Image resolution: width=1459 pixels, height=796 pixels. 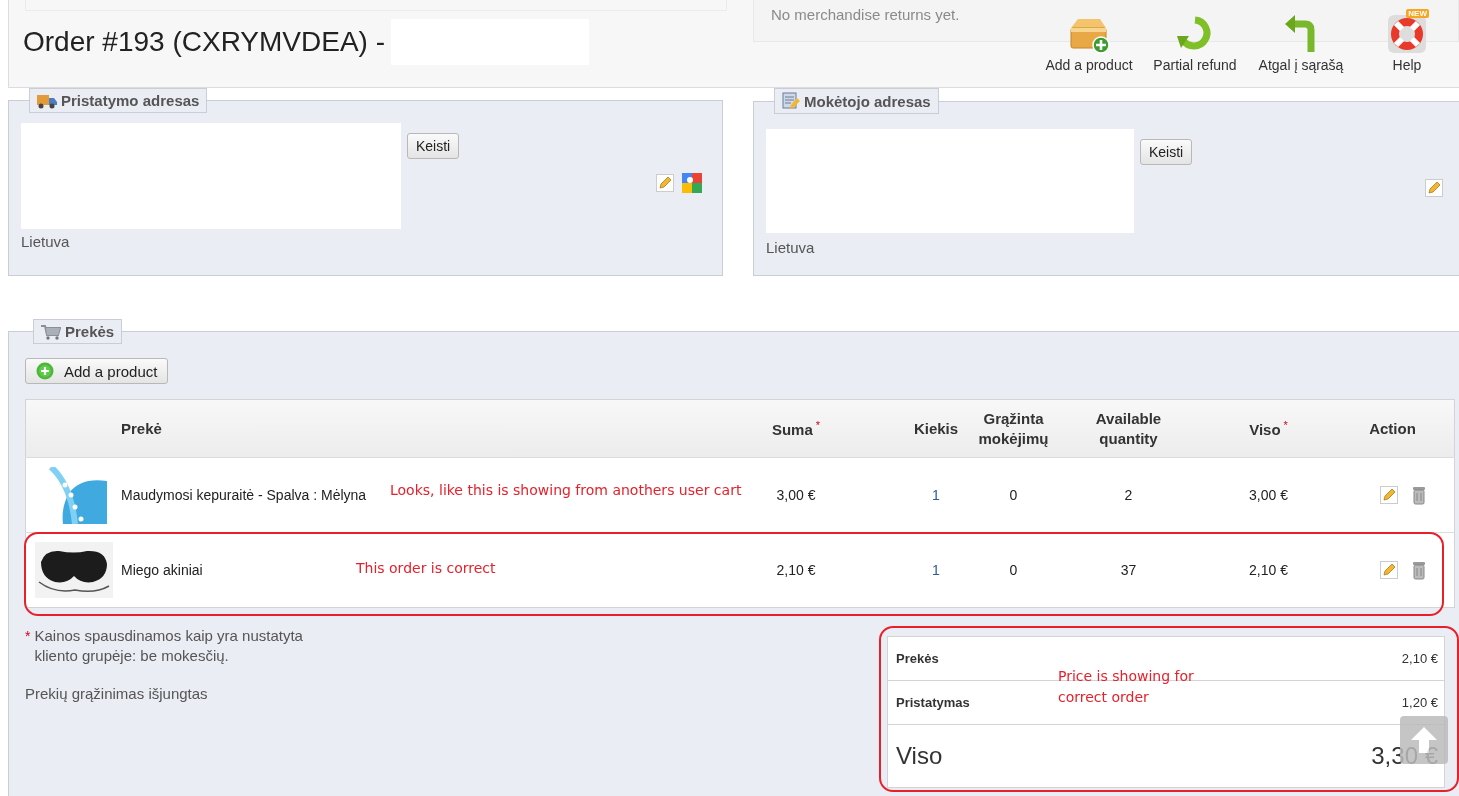 I want to click on table-cell: 37, so click(x=1128, y=570).